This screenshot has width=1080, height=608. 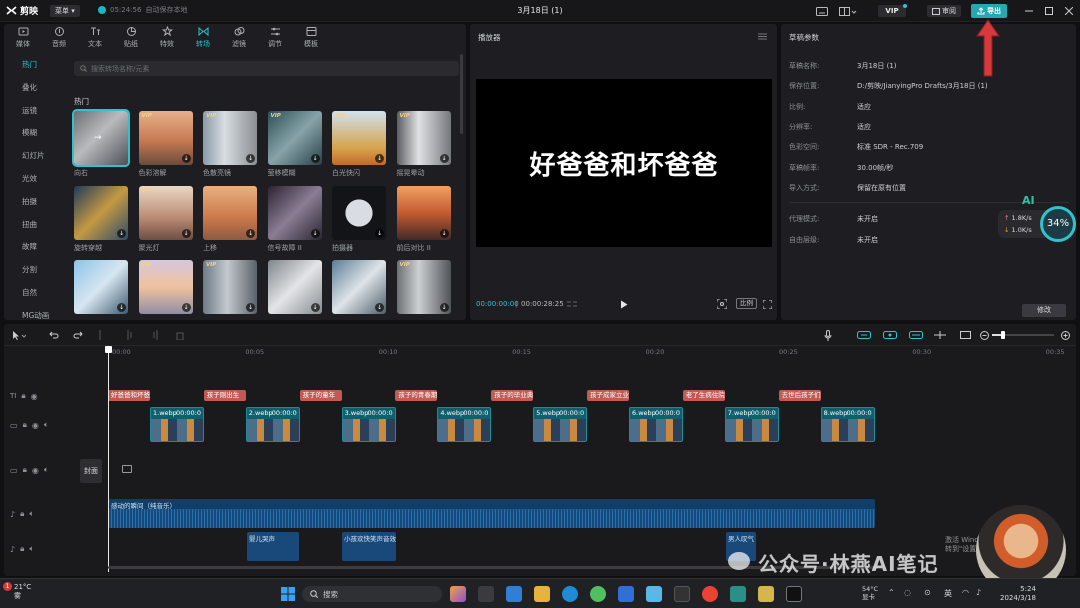 I want to click on auto-snap-icon, so click(x=890, y=335).